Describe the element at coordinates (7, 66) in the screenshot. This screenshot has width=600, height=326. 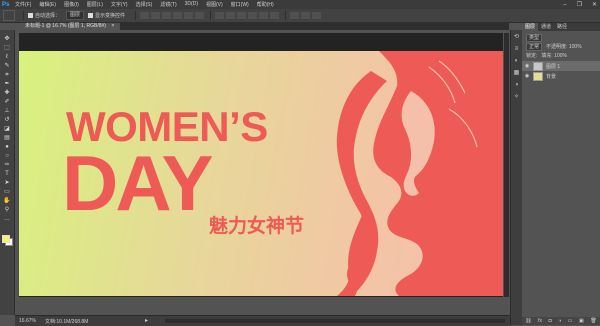
I see `quick-select-icon: ✎` at that location.